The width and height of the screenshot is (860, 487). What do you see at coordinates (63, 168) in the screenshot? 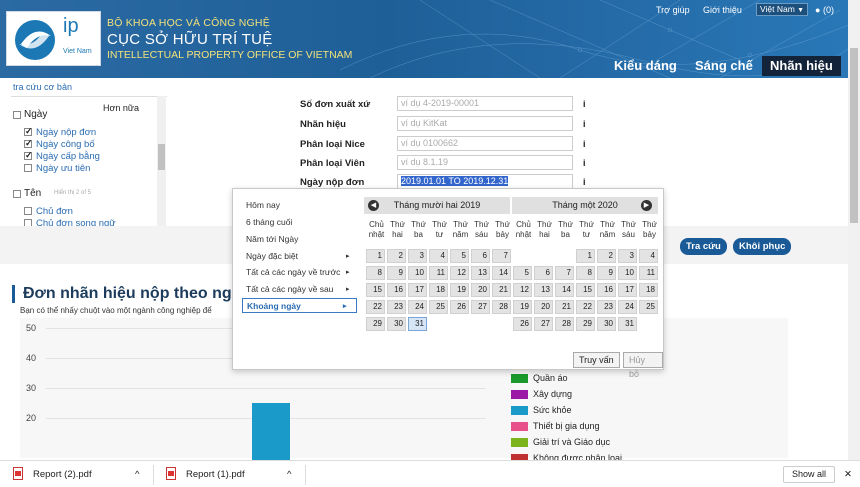
I see `option-priority-date: Ngày ưu tiên` at bounding box center [63, 168].